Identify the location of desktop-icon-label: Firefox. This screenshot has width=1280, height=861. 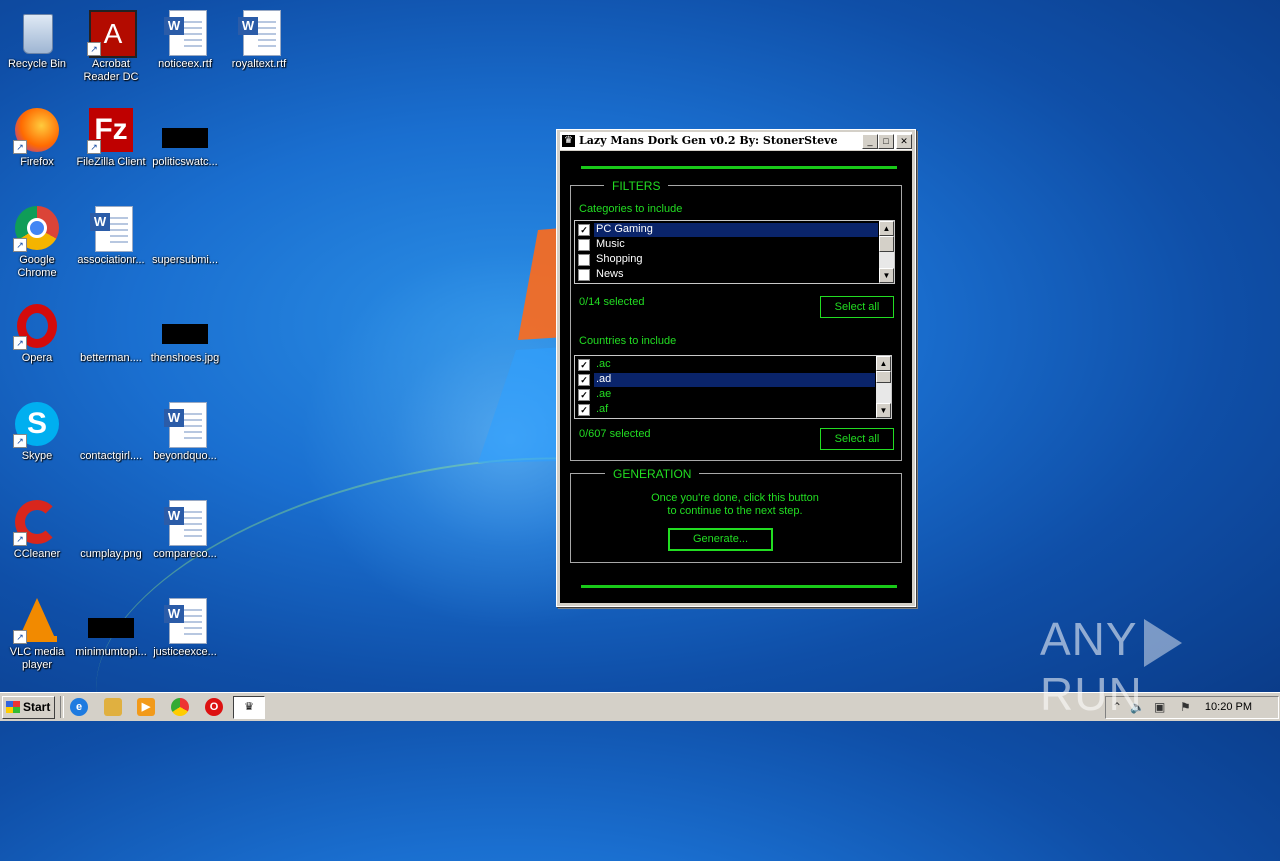
(37, 162).